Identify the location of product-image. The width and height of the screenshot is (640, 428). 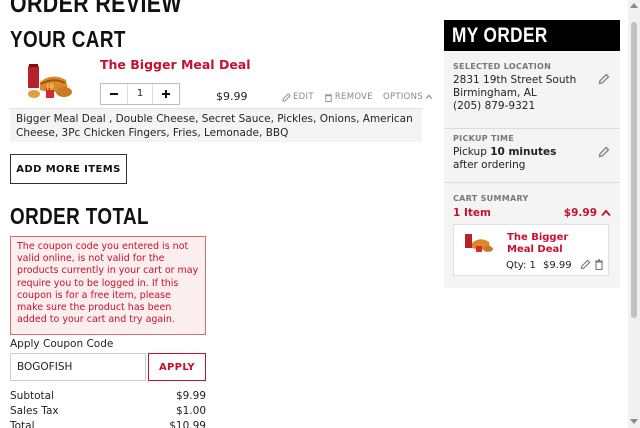
(50, 81).